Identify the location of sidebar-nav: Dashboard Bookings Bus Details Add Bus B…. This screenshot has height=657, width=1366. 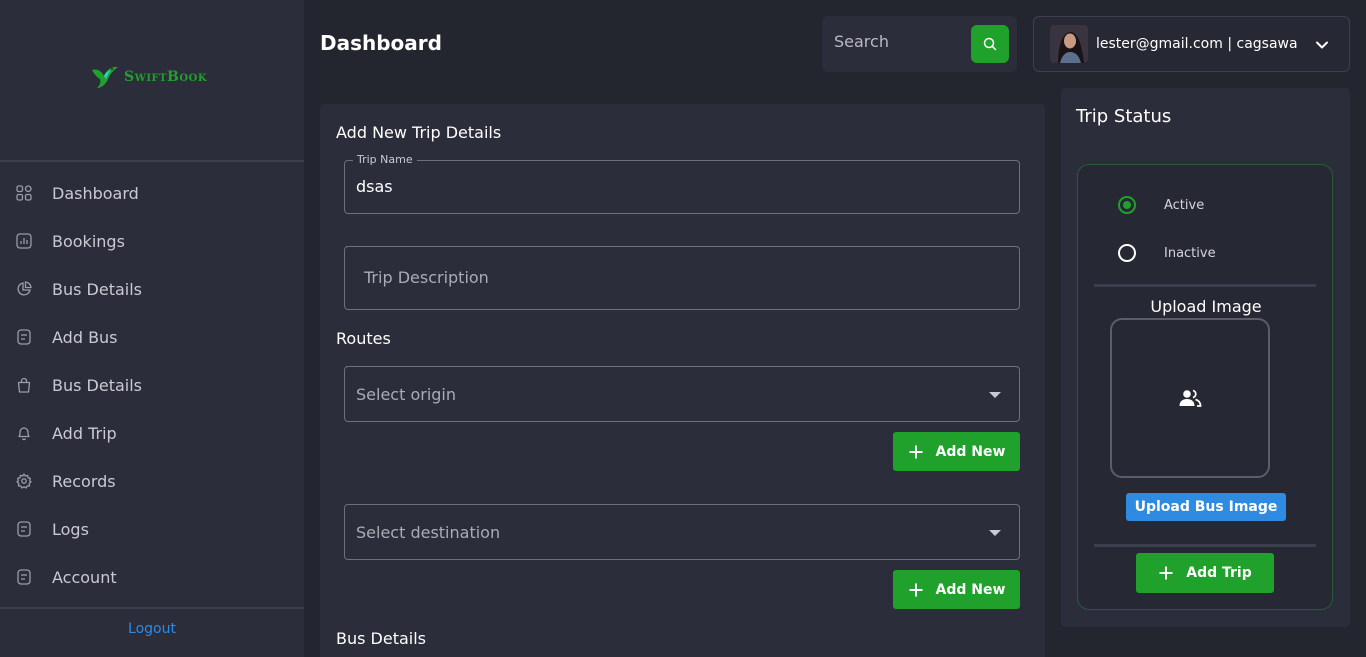
(152, 385).